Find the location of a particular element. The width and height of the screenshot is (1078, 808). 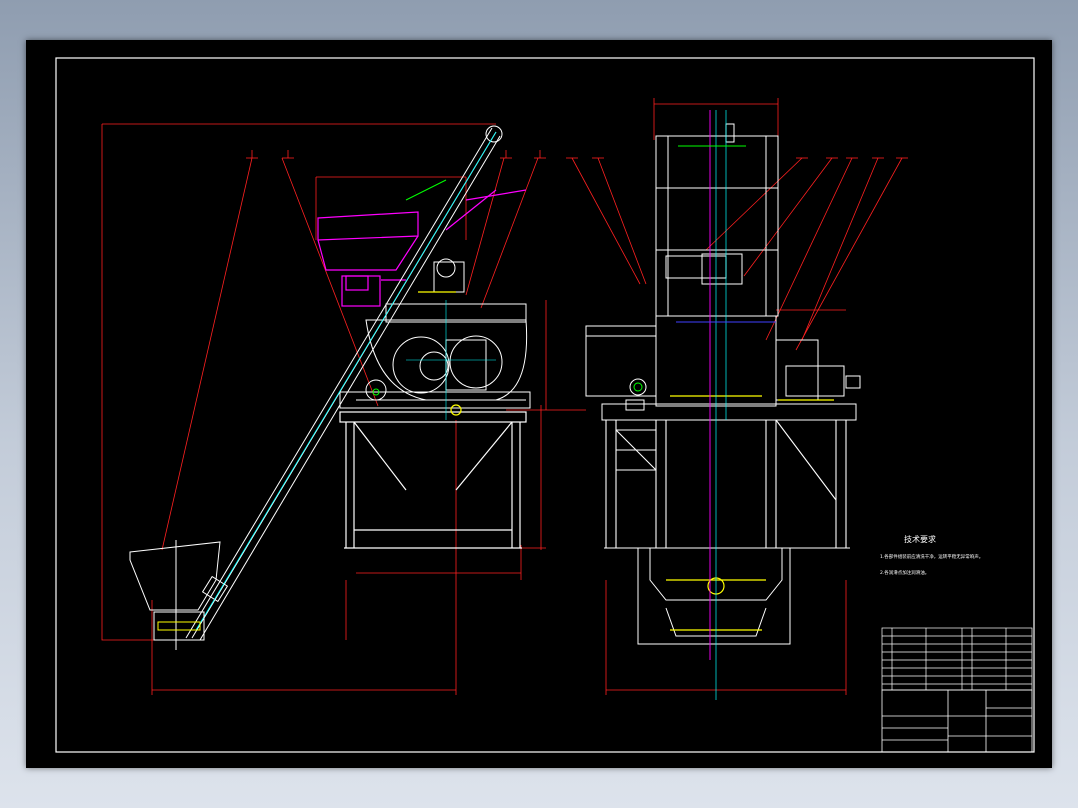

notes-line-2: 2.各润滑点加注润滑油。 is located at coordinates (904, 572).